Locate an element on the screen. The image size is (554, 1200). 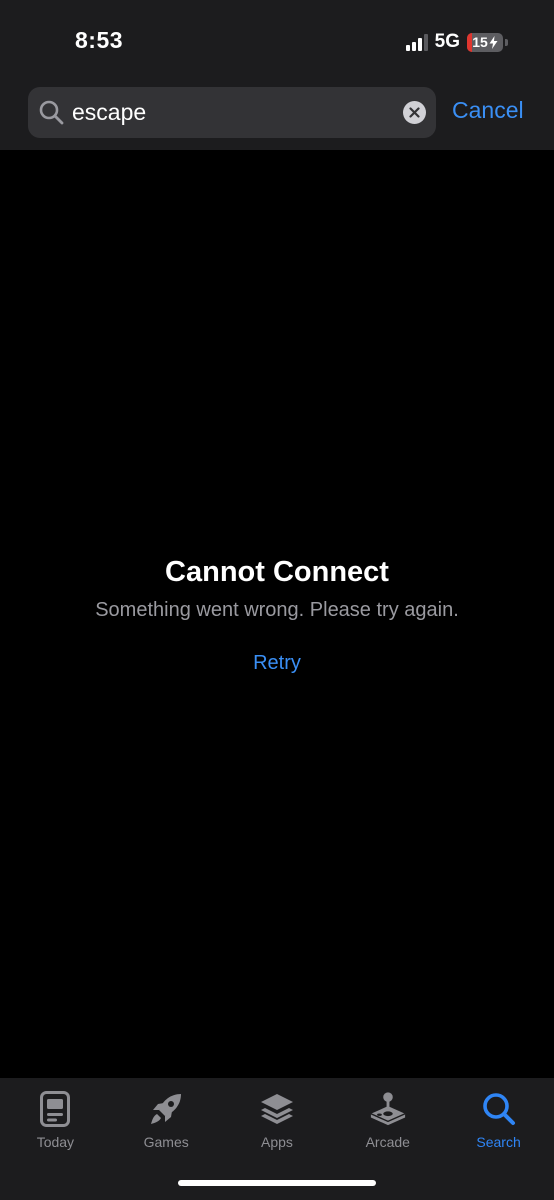
battery-level: 15 is located at coordinates (480, 42).